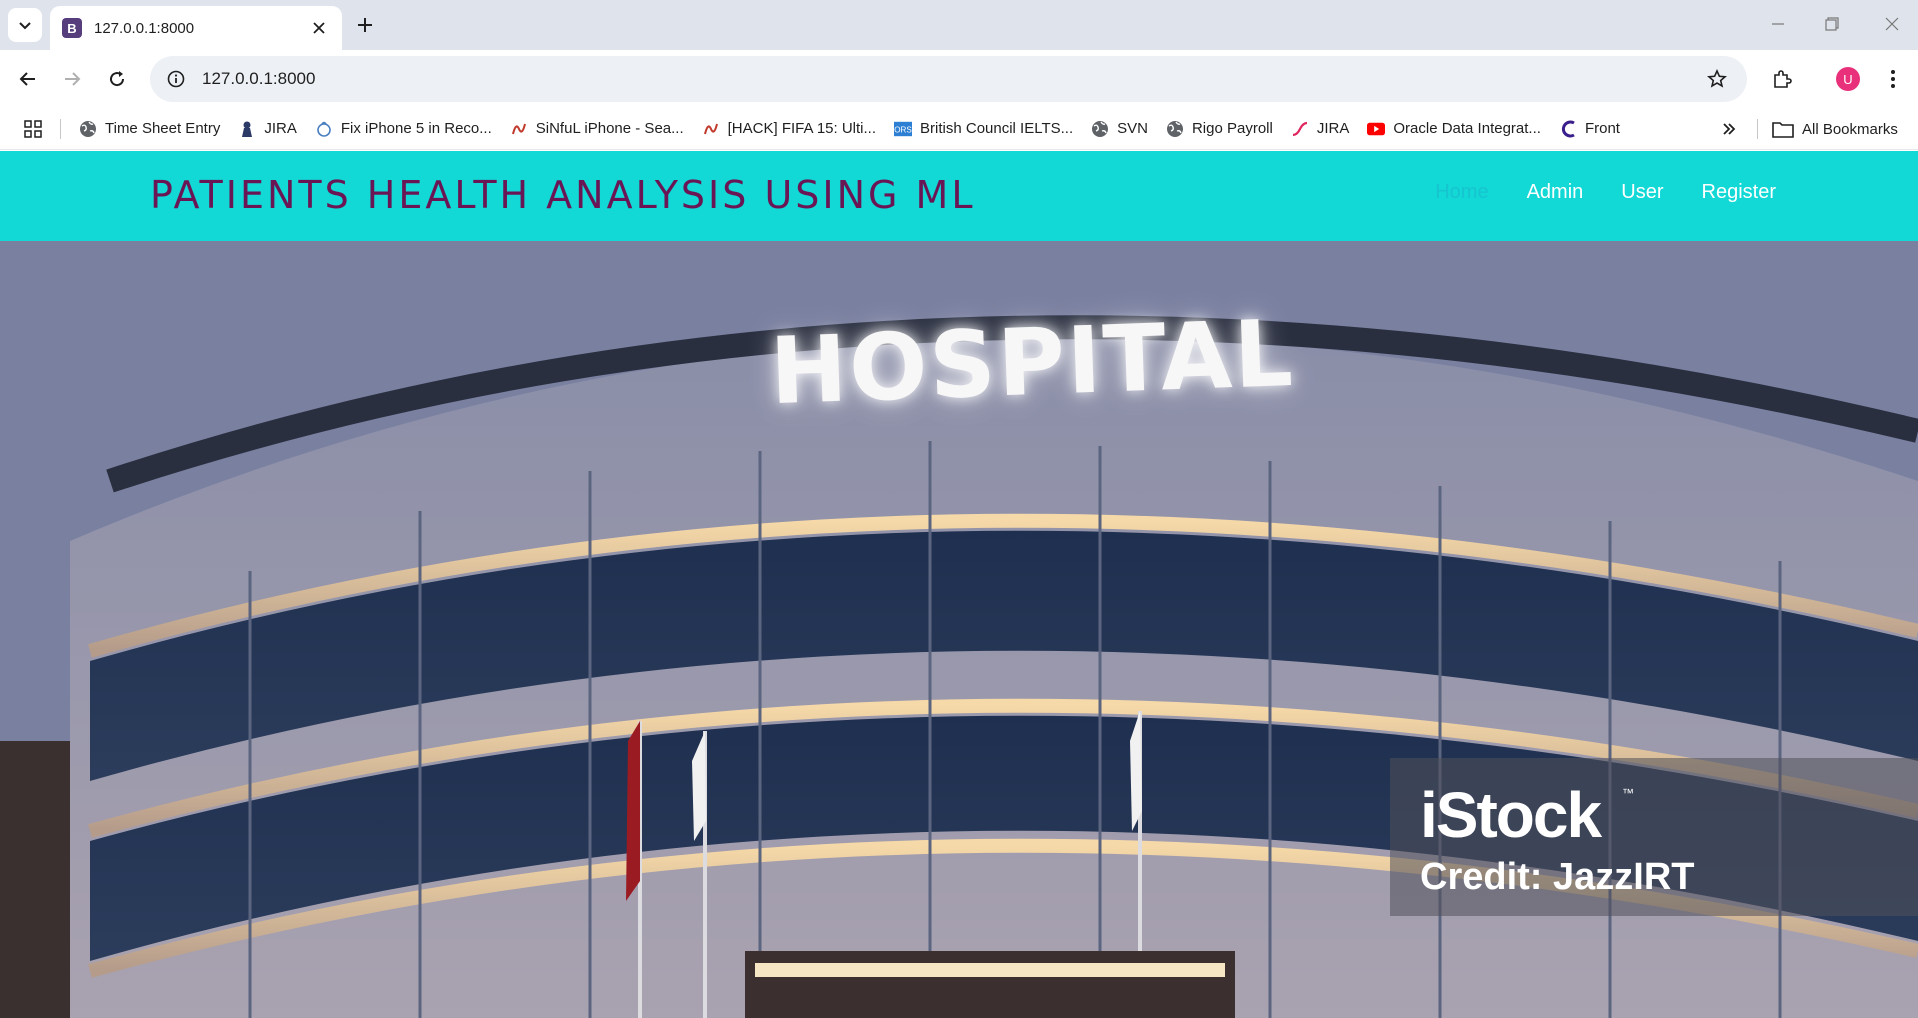 This screenshot has width=1918, height=1018. I want to click on site-menu: Home Admin User Register, so click(1605, 192).